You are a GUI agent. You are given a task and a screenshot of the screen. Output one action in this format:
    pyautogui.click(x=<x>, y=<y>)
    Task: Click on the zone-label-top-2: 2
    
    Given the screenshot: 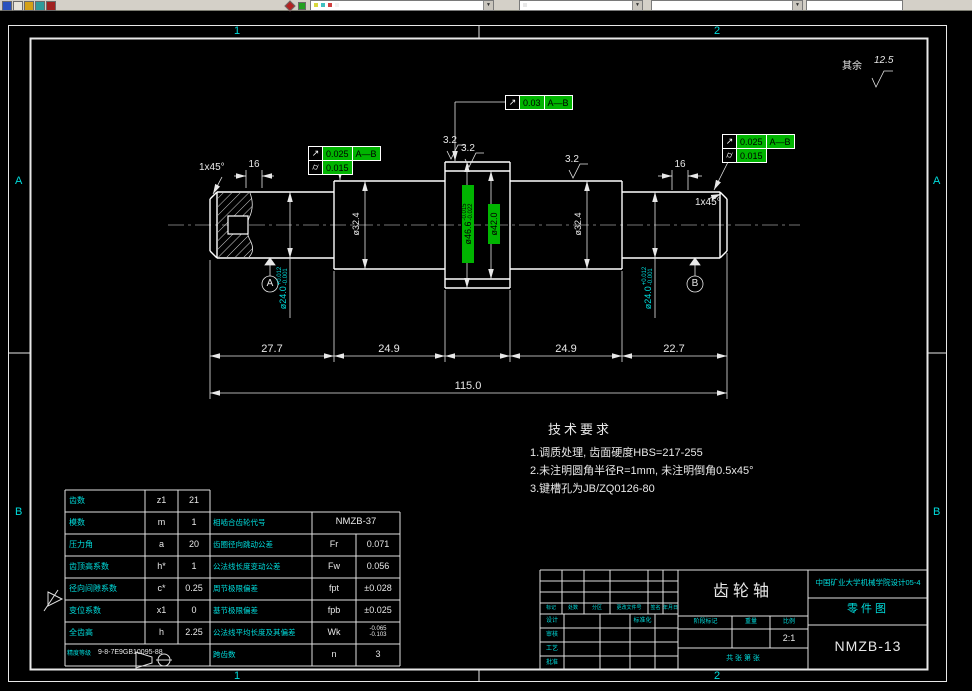 What is the action you would take?
    pyautogui.click(x=717, y=31)
    